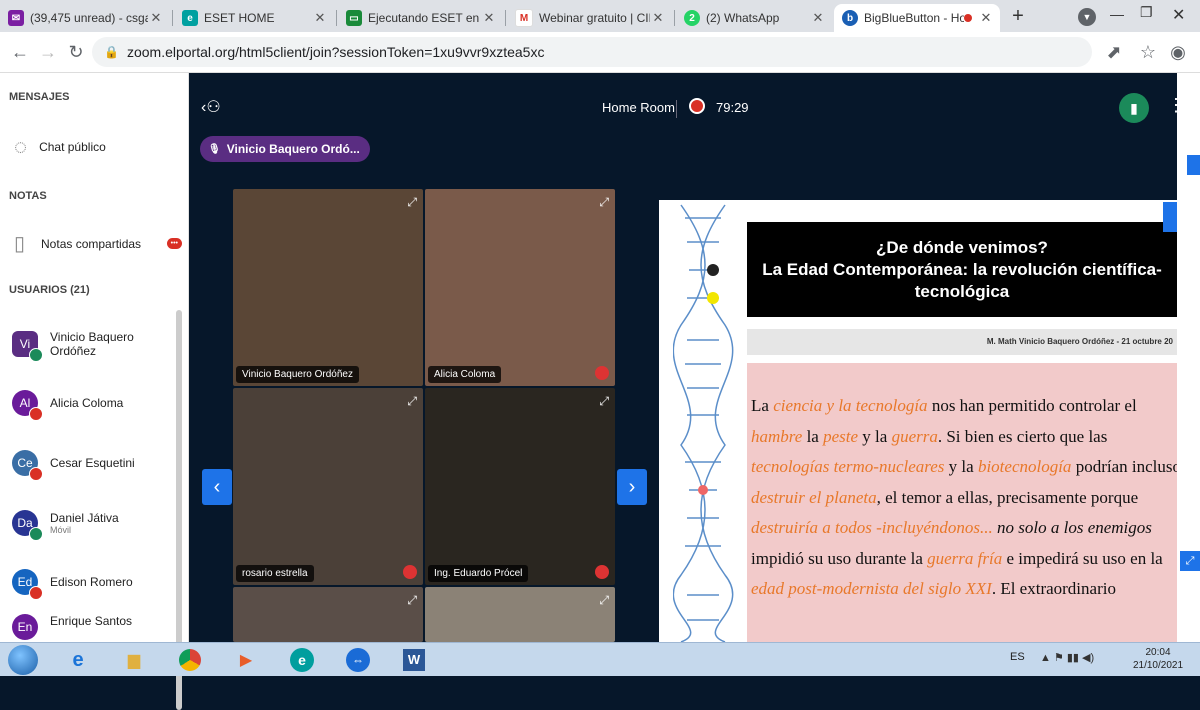 The height and width of the screenshot is (710, 1200). I want to click on start-button-icon, so click(23, 660).